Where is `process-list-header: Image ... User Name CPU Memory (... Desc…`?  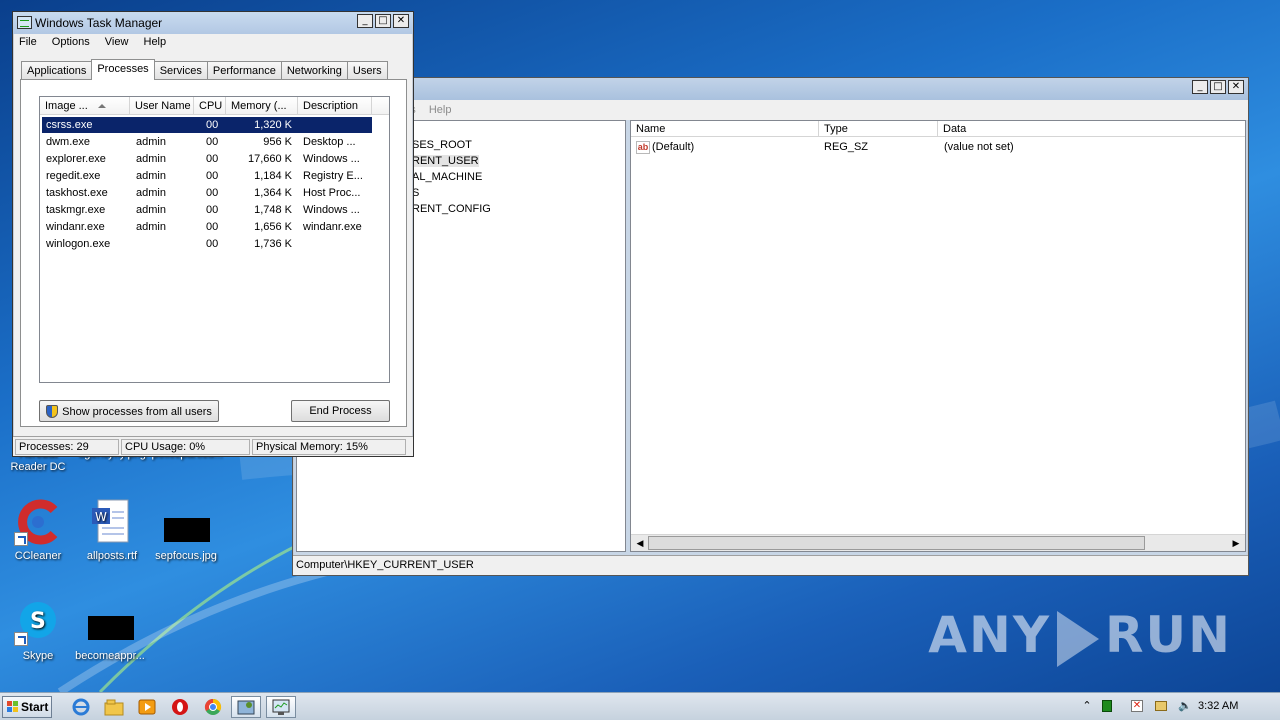
process-list-header: Image ... User Name CPU Memory (... Desc… is located at coordinates (214, 106).